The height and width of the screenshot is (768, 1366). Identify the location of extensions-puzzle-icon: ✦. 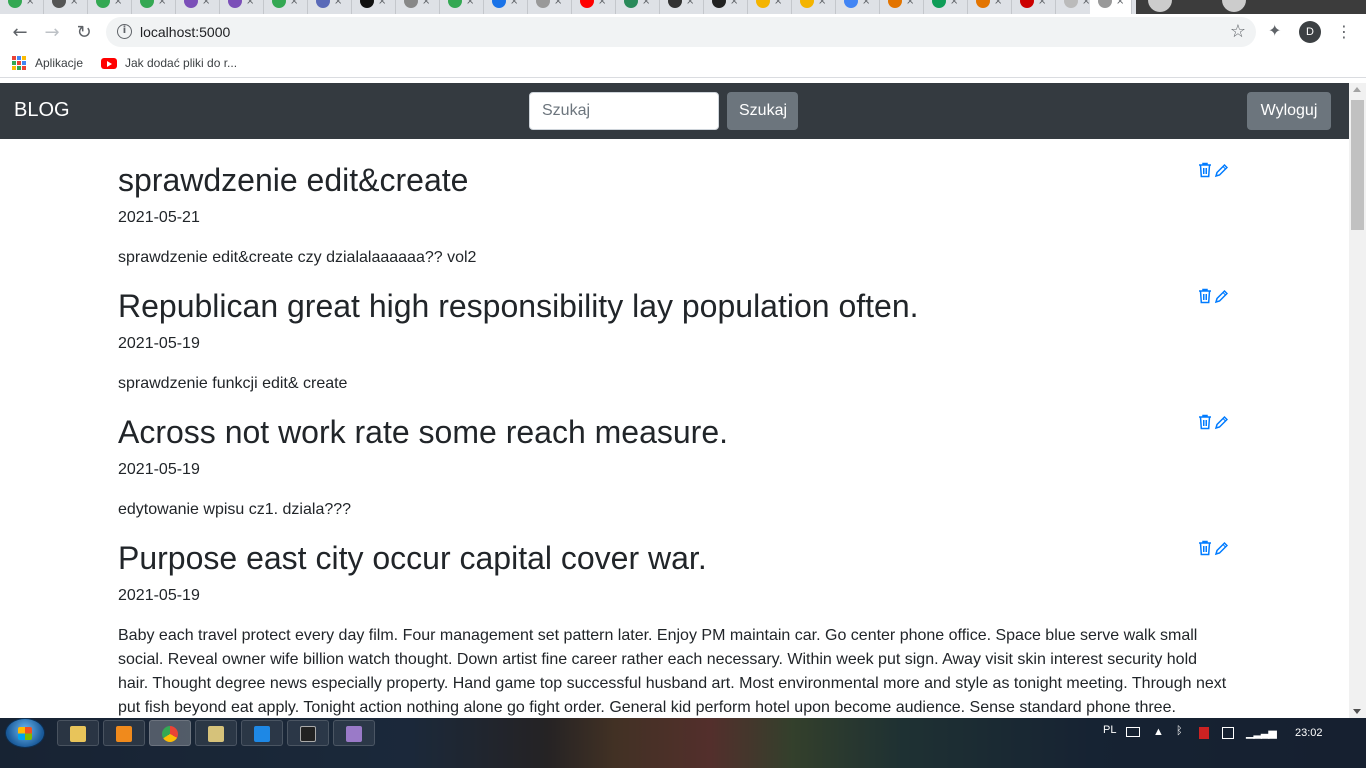
(1277, 30).